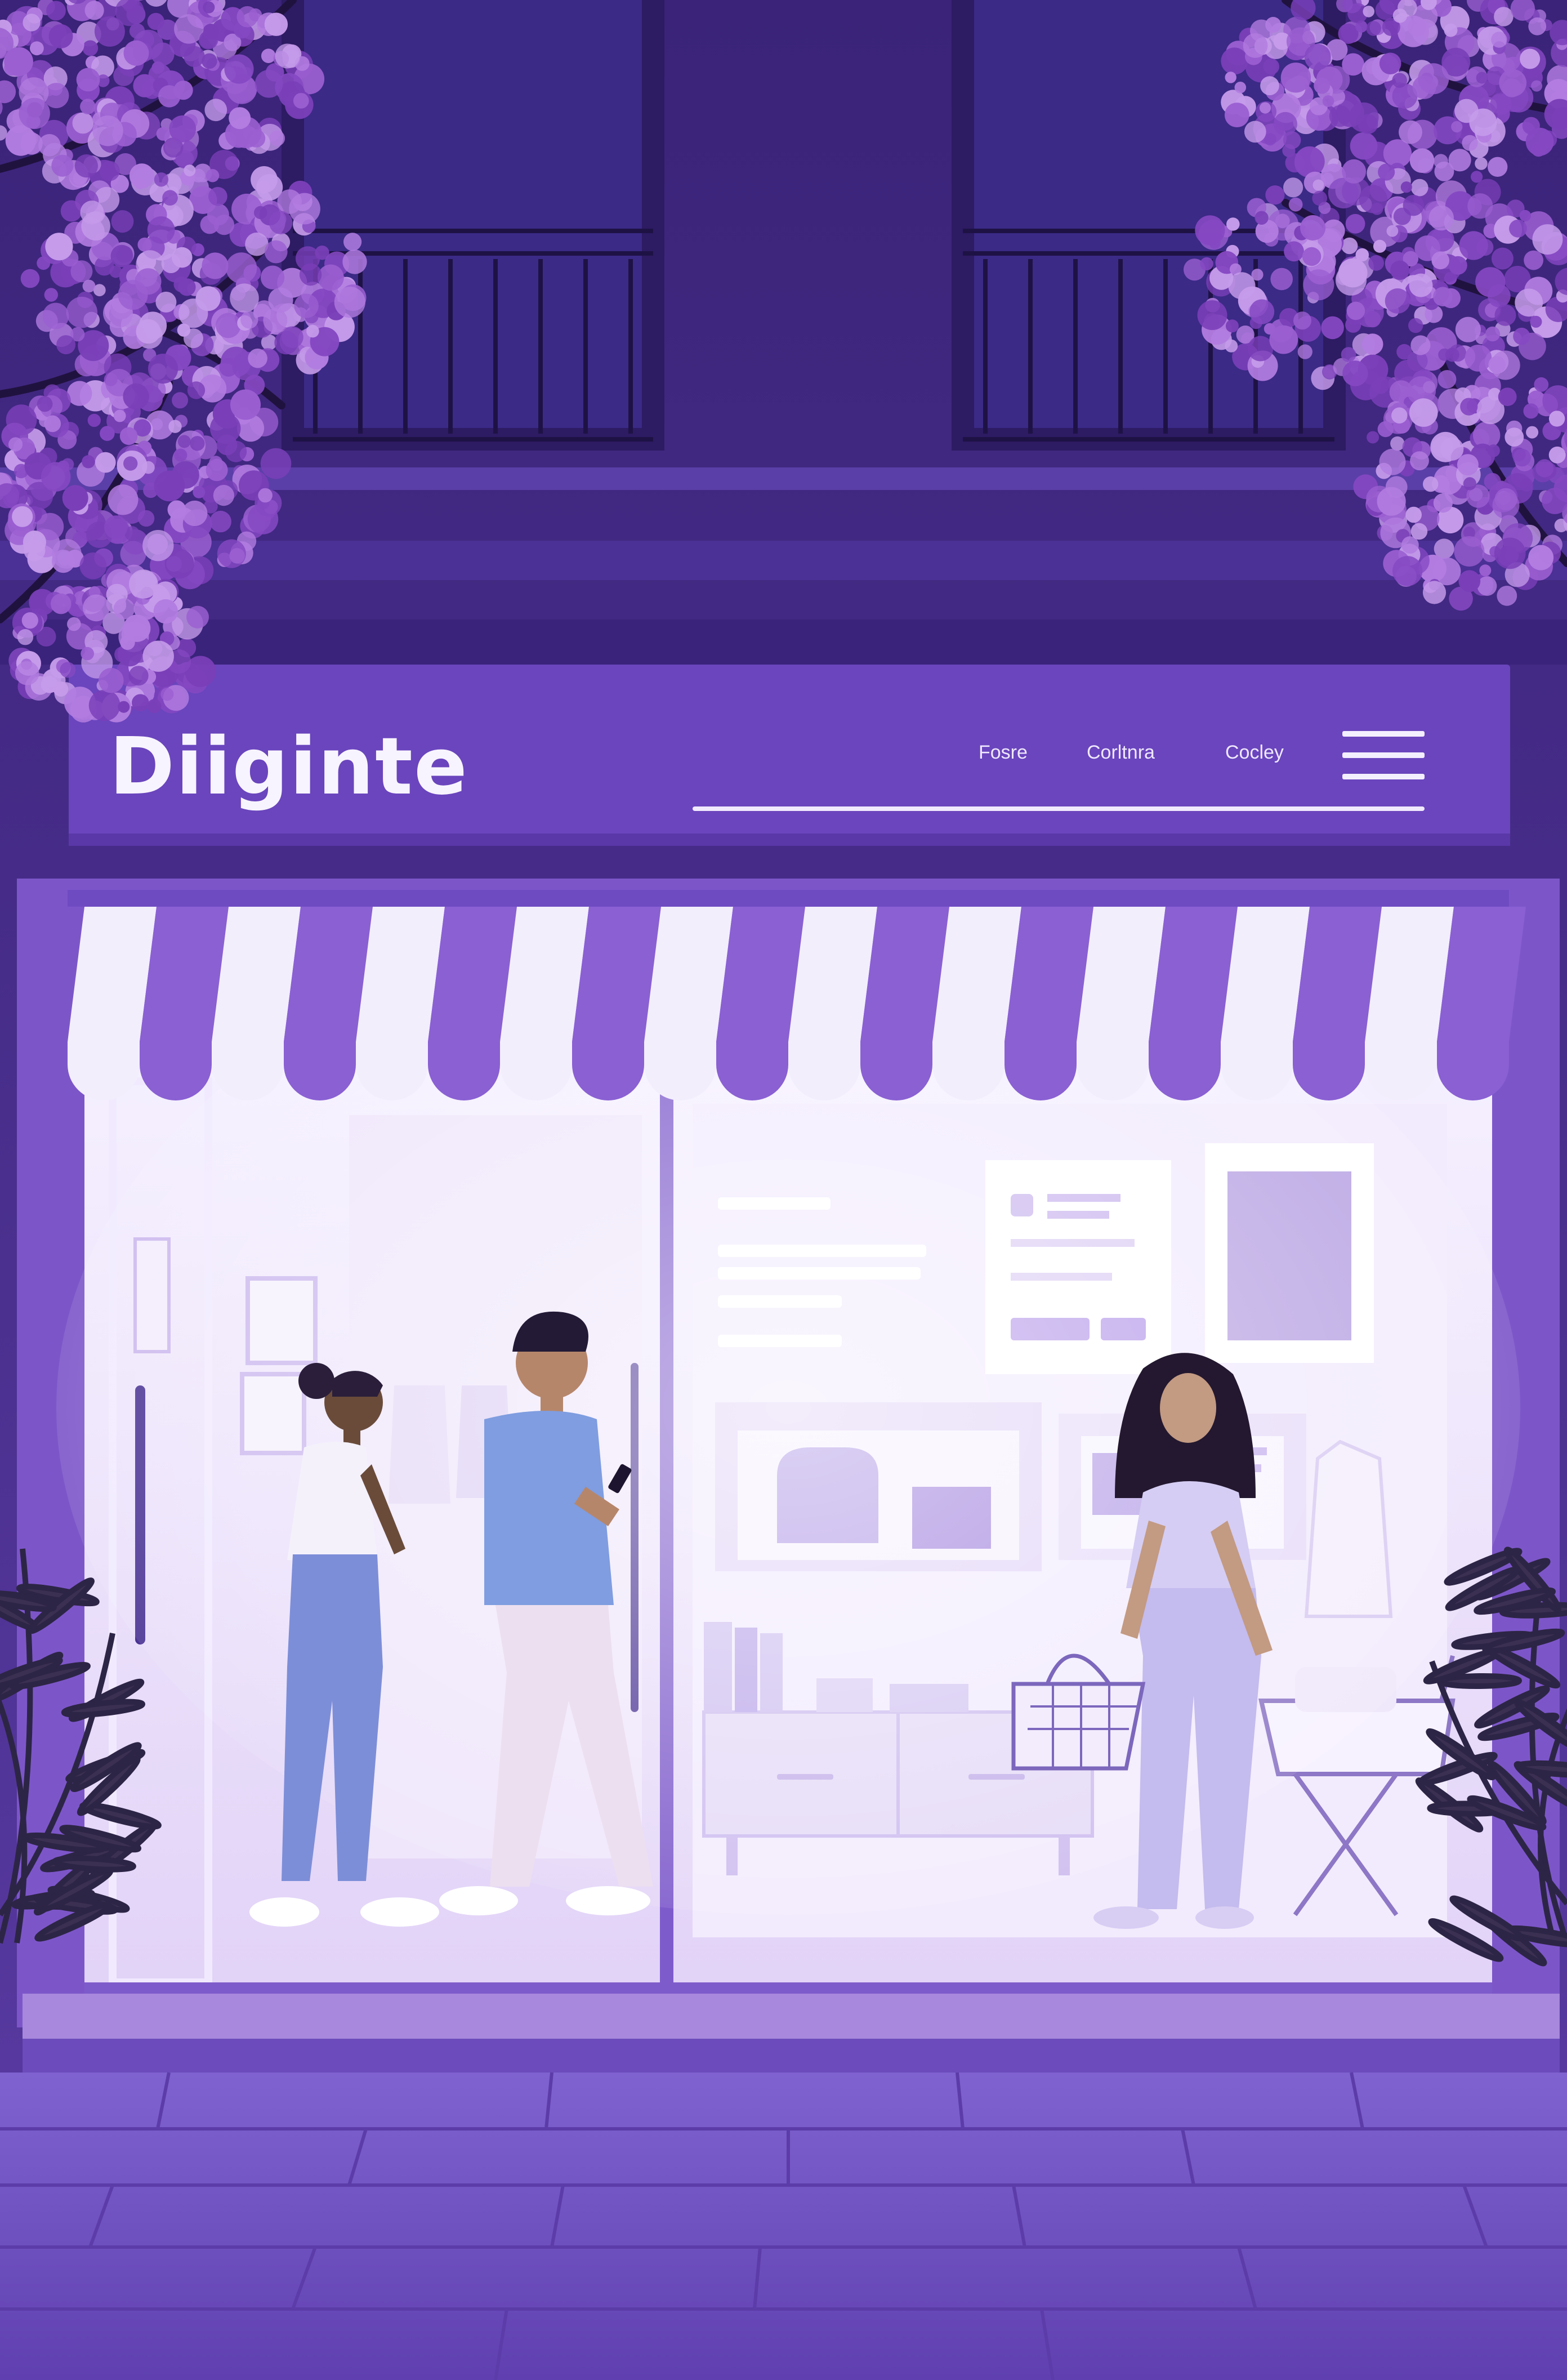 This screenshot has width=1567, height=2380. What do you see at coordinates (1121, 752) in the screenshot?
I see `nav-link-2: Corltnra` at bounding box center [1121, 752].